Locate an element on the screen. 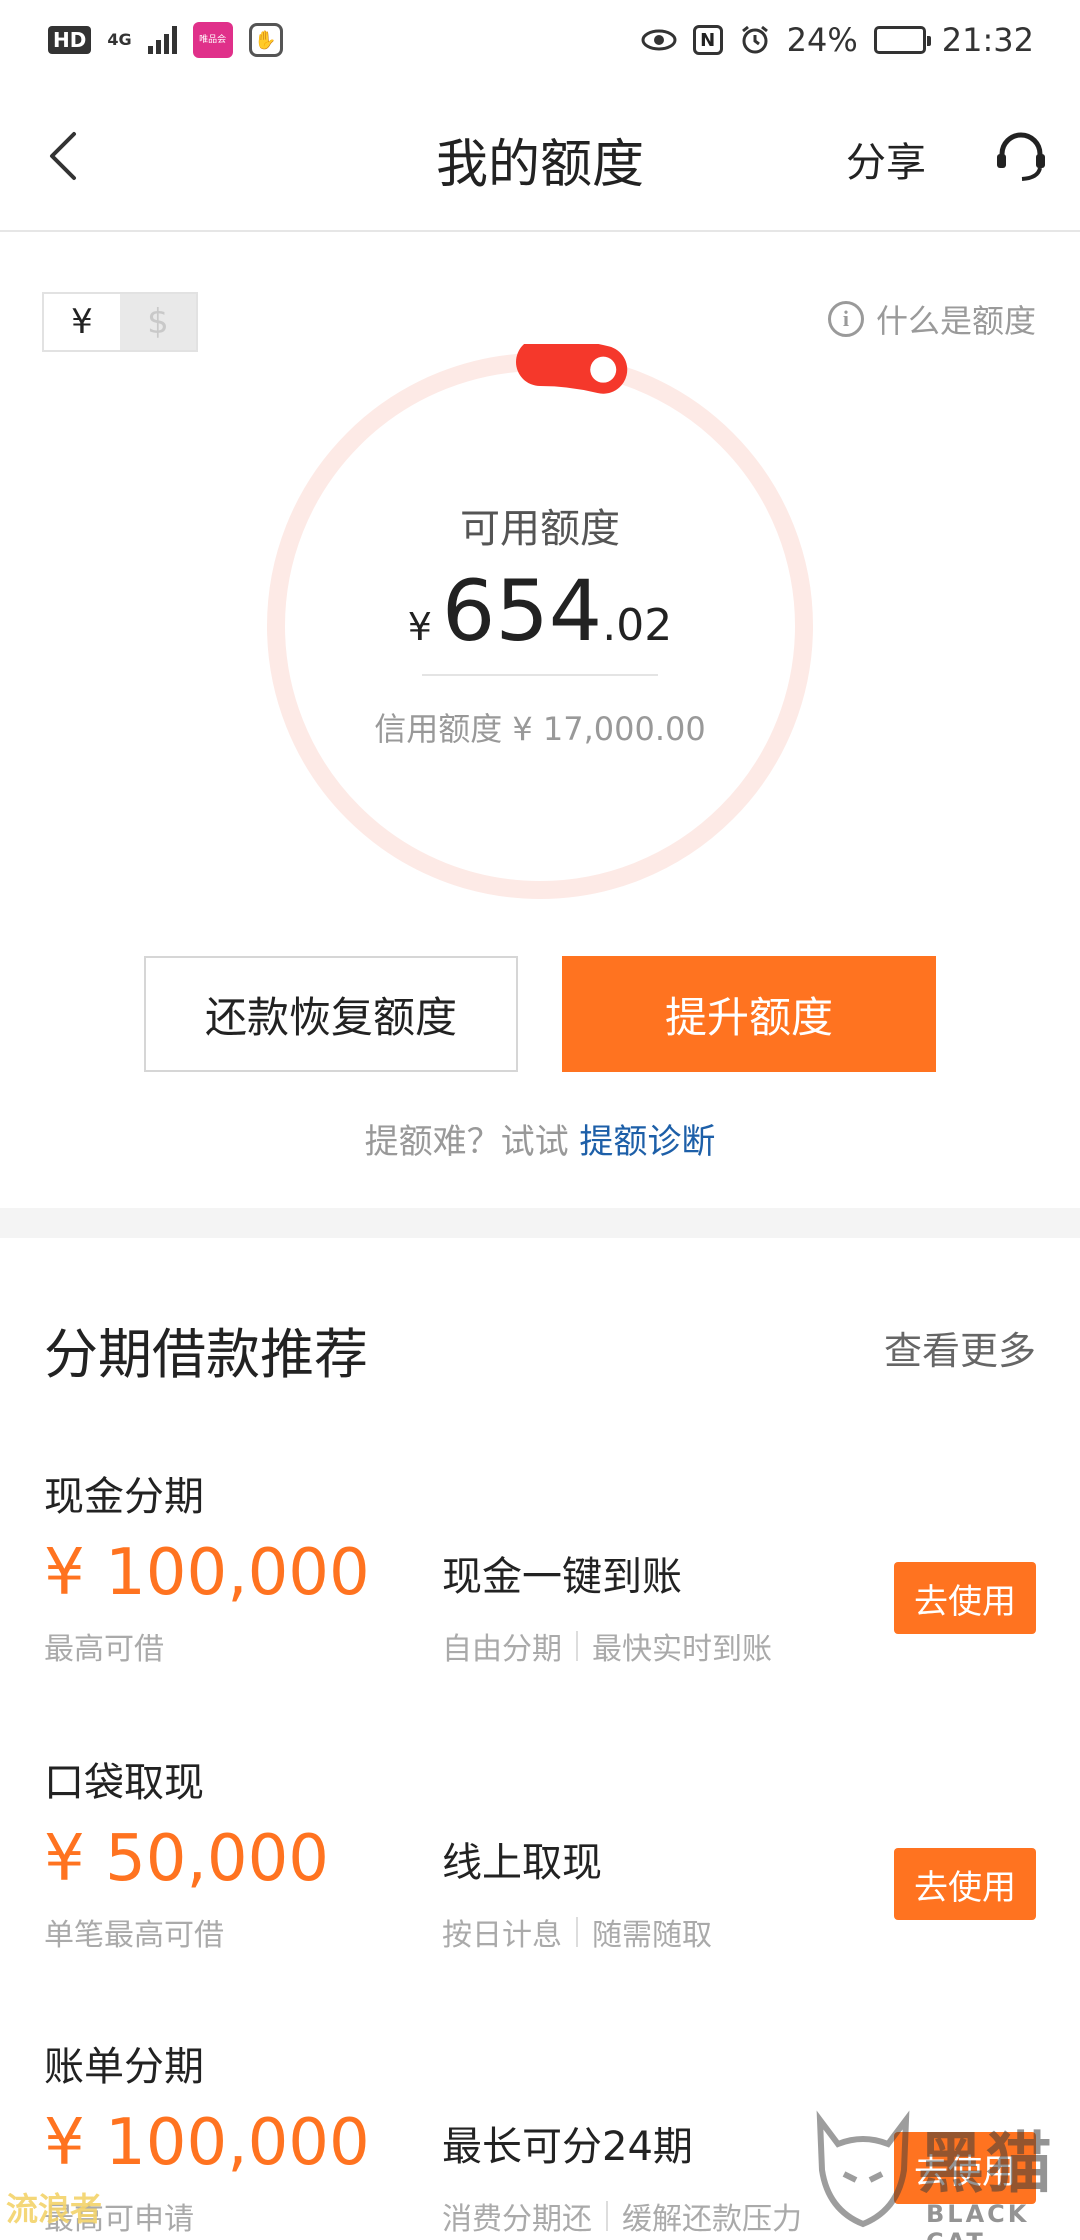 Image resolution: width=1080 pixels, height=2240 pixels. recommend-title: 分期借款推荐 is located at coordinates (206, 1354).